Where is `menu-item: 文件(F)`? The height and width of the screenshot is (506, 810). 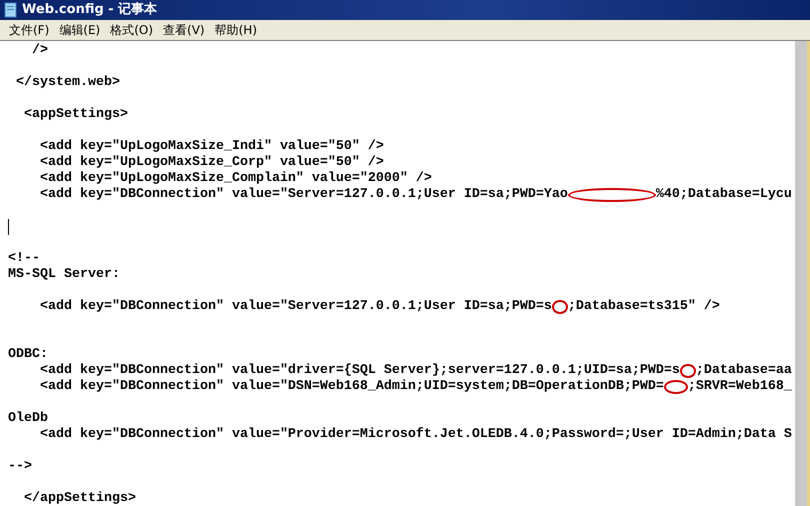
menu-item: 文件(F) is located at coordinates (29, 30).